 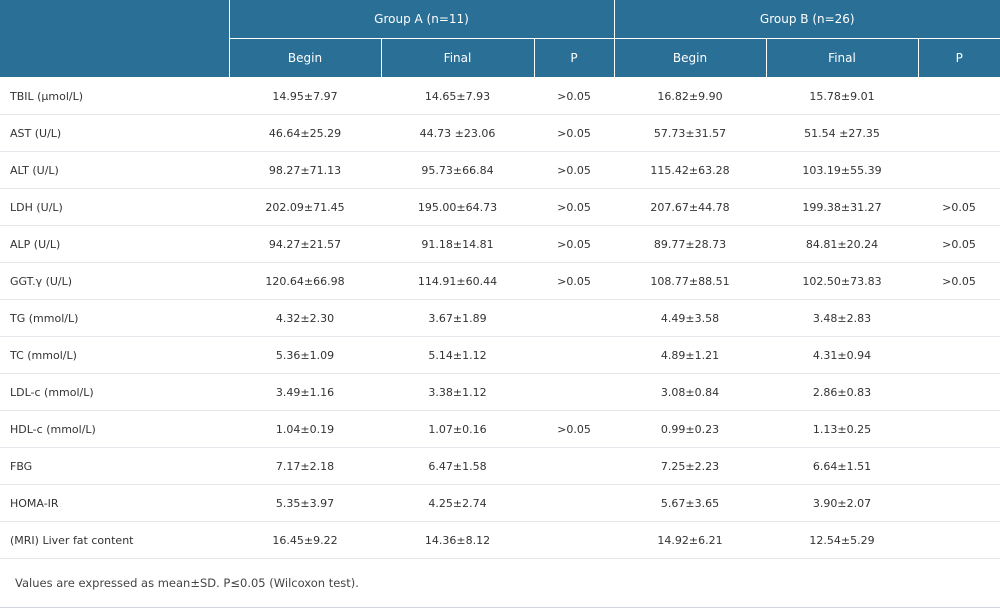 I want to click on row-label: LDH (U/L), so click(x=114, y=207).